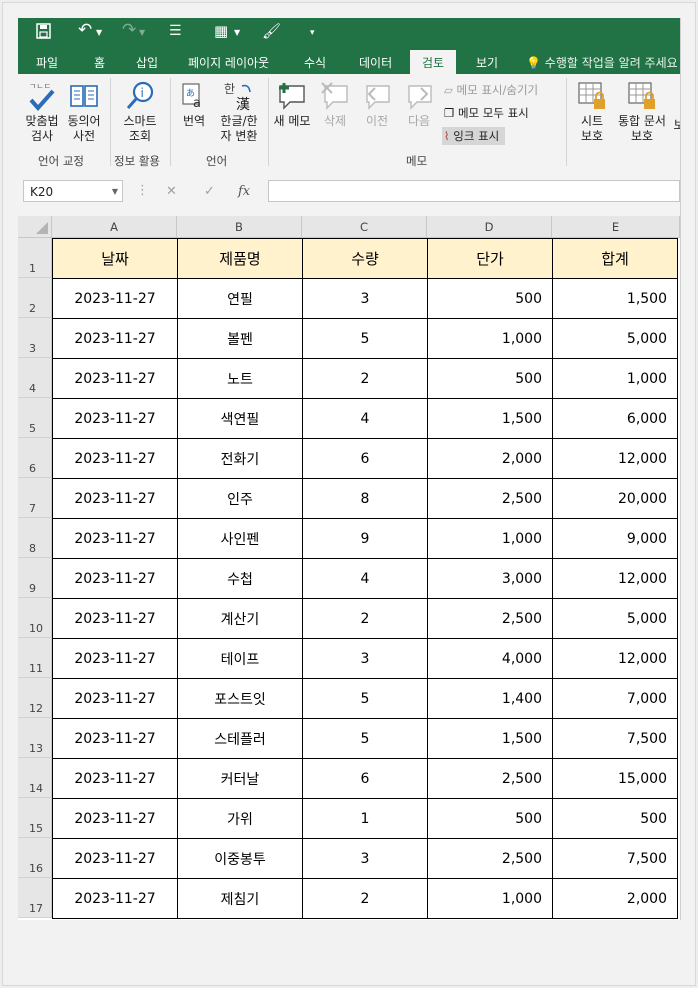 The height and width of the screenshot is (988, 698). I want to click on show-all-comments-button: ❐ 메모 모두 표시, so click(486, 113).